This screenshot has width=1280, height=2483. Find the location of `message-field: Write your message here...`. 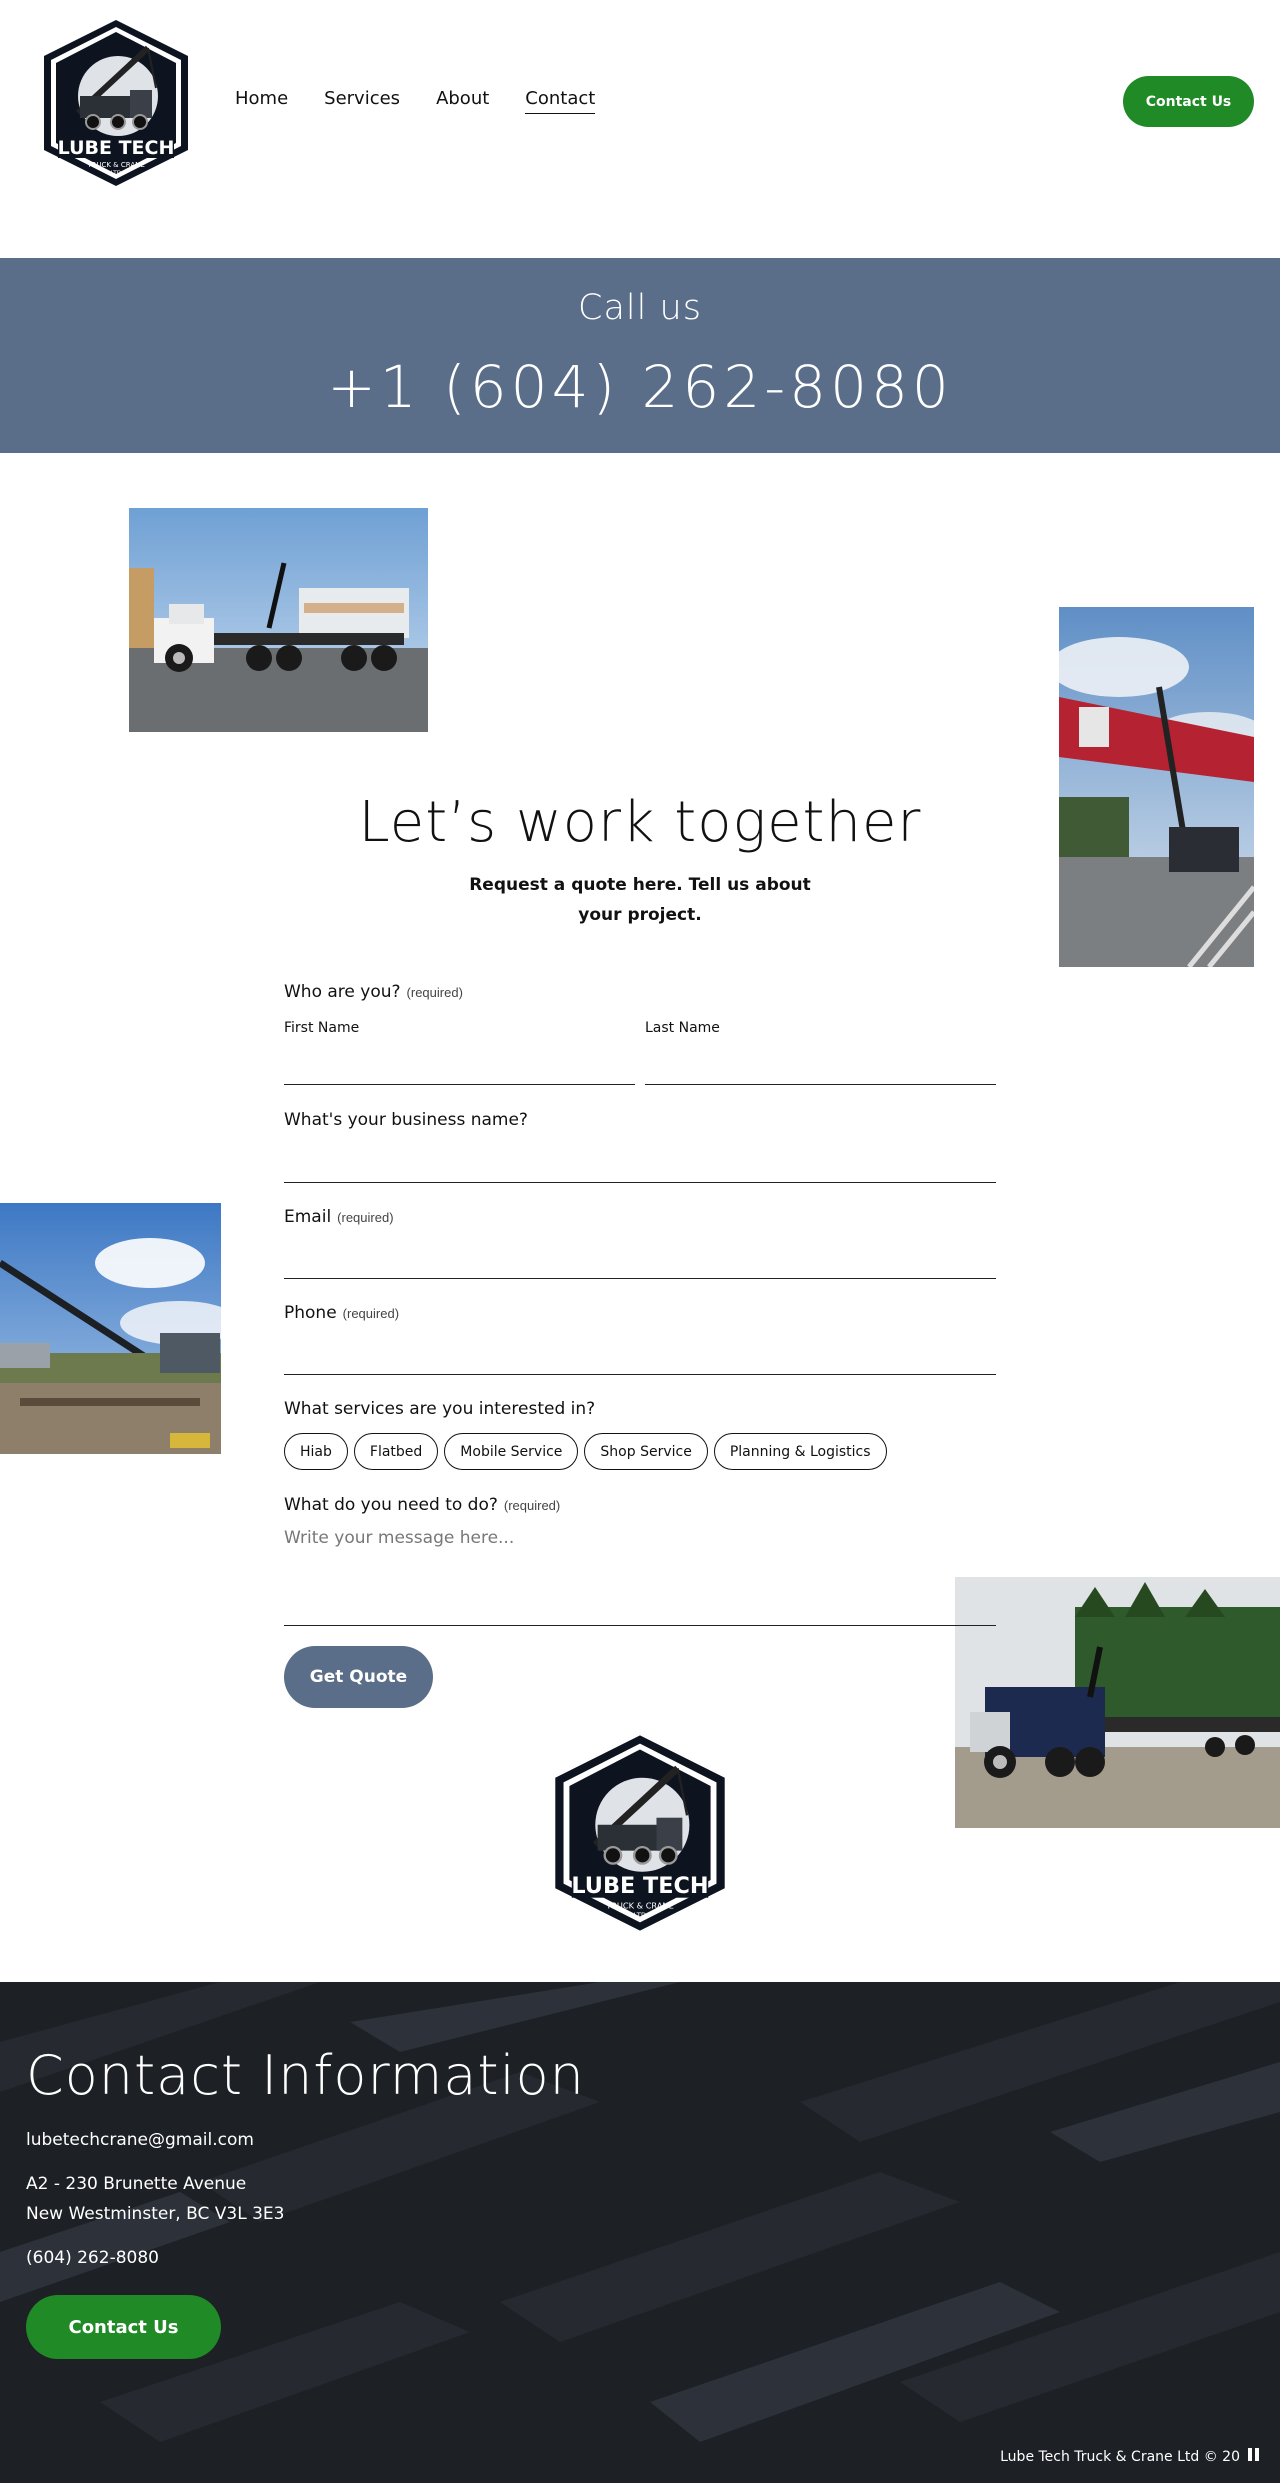

message-field: Write your message here... is located at coordinates (640, 1577).